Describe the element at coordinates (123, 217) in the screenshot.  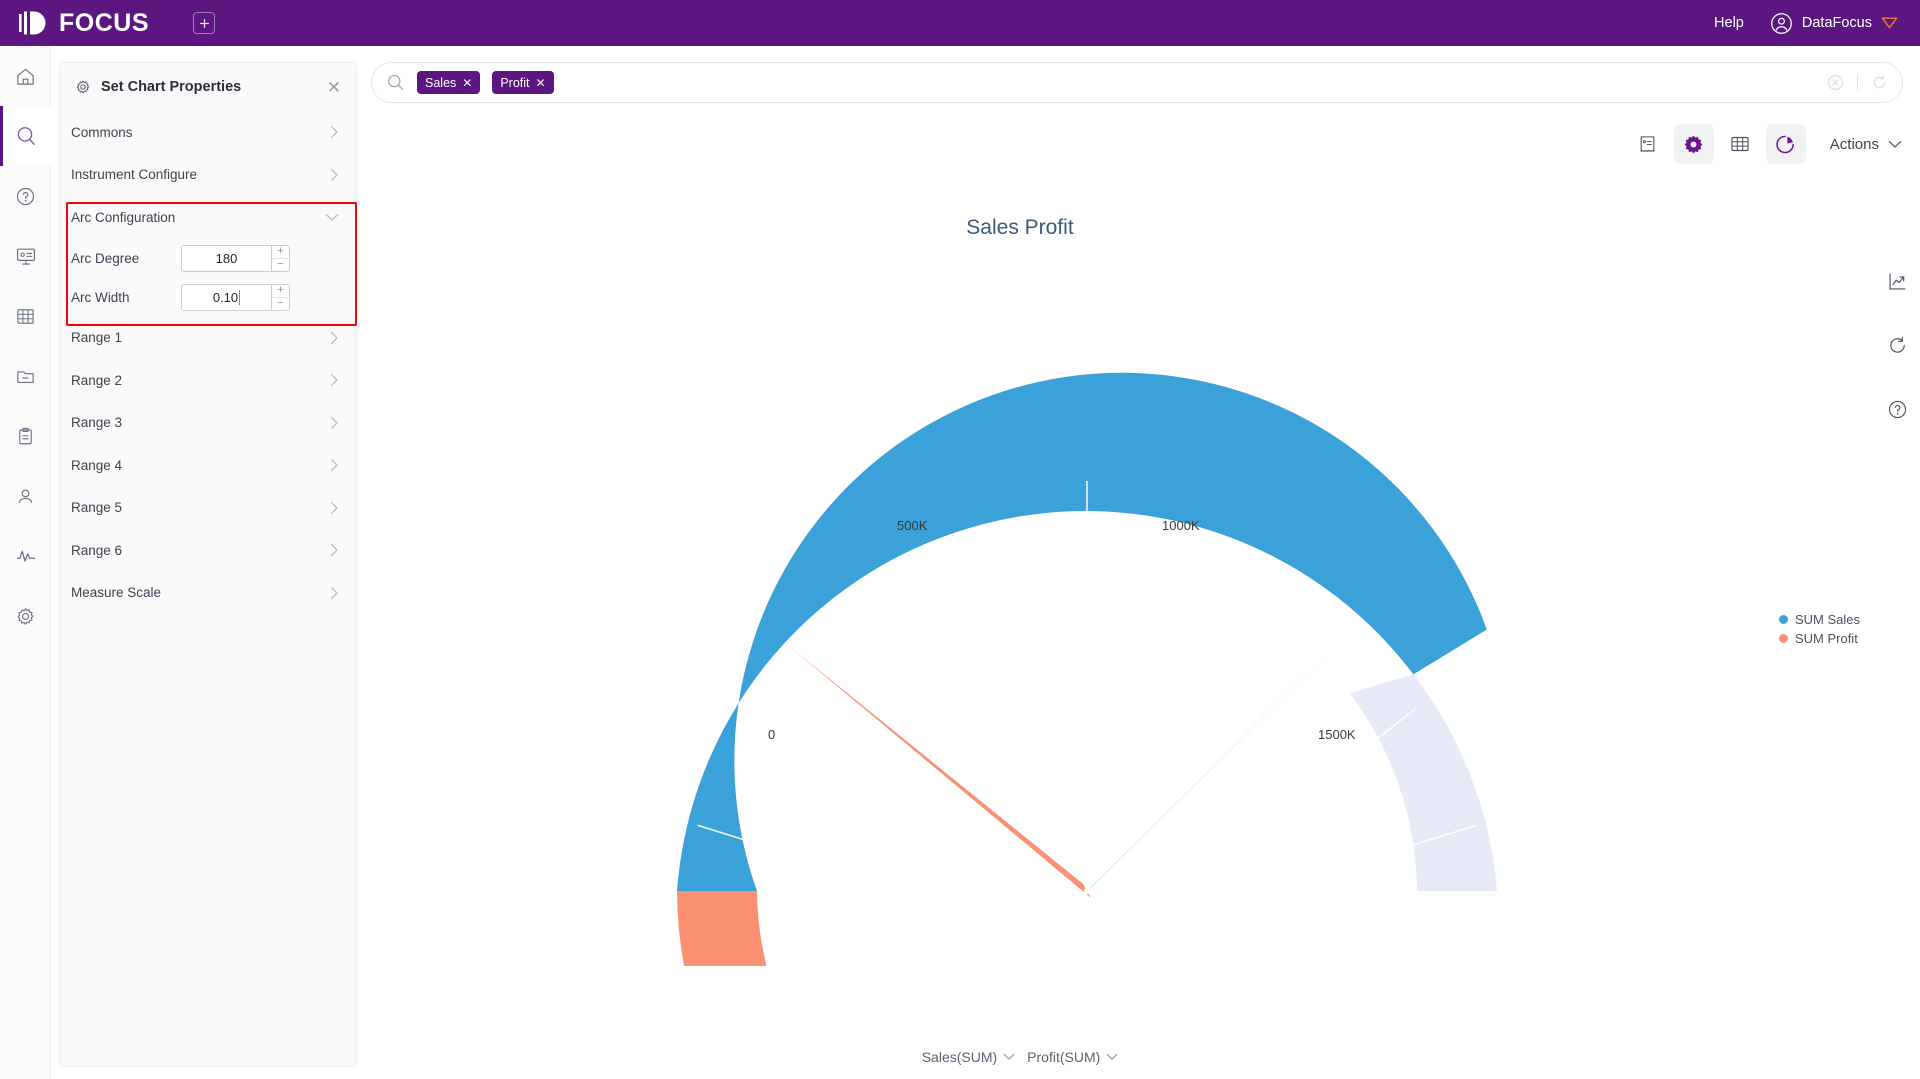
I see `arc-configuration-label: Arc Configuration` at that location.